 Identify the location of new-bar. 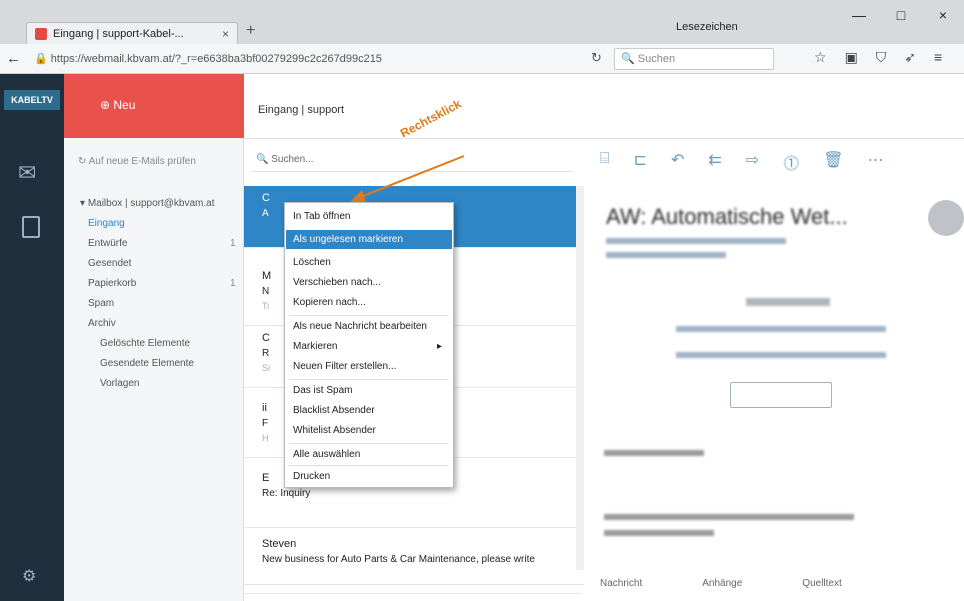
(154, 106).